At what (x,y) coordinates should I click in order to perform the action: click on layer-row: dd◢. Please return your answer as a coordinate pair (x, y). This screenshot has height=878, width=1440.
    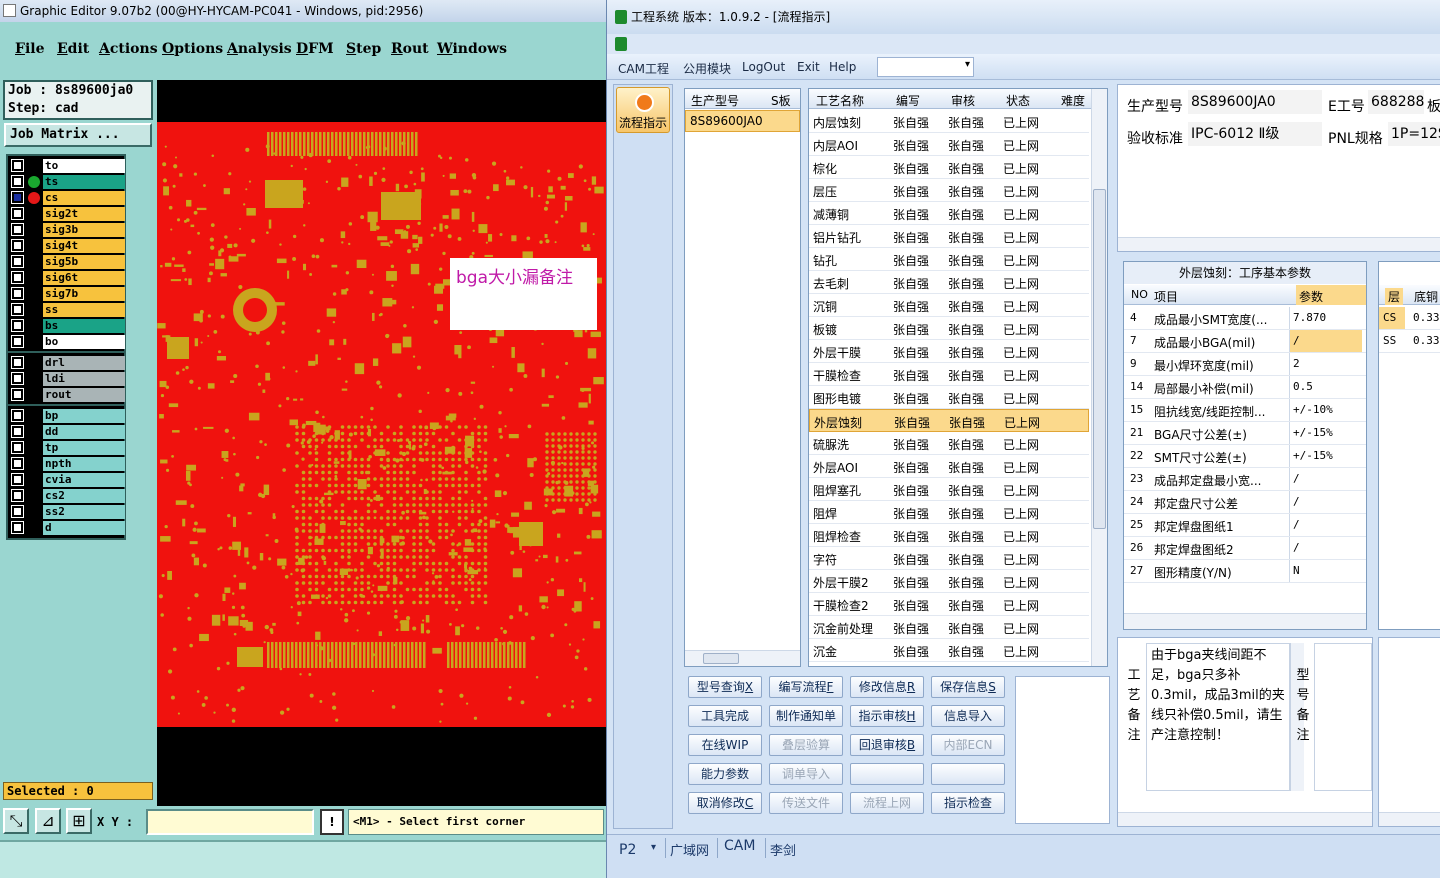
    Looking at the image, I should click on (67, 432).